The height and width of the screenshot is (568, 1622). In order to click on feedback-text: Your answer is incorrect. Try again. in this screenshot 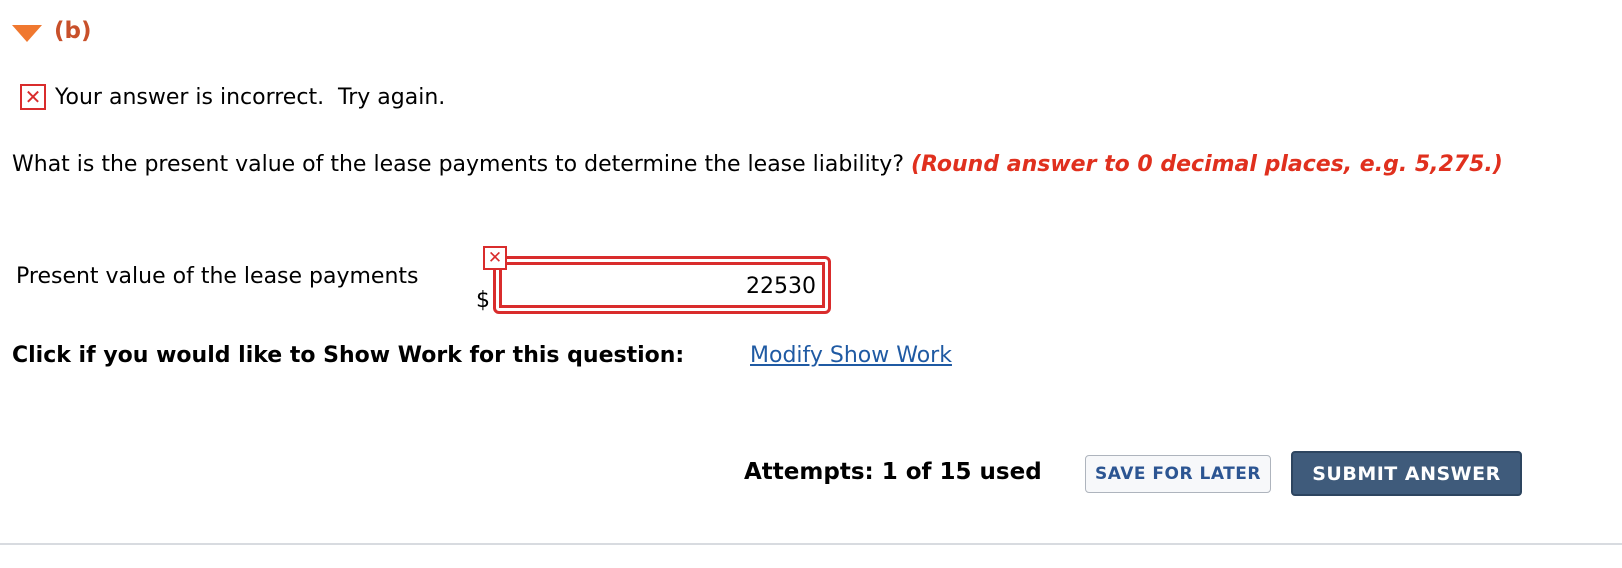, I will do `click(250, 97)`.